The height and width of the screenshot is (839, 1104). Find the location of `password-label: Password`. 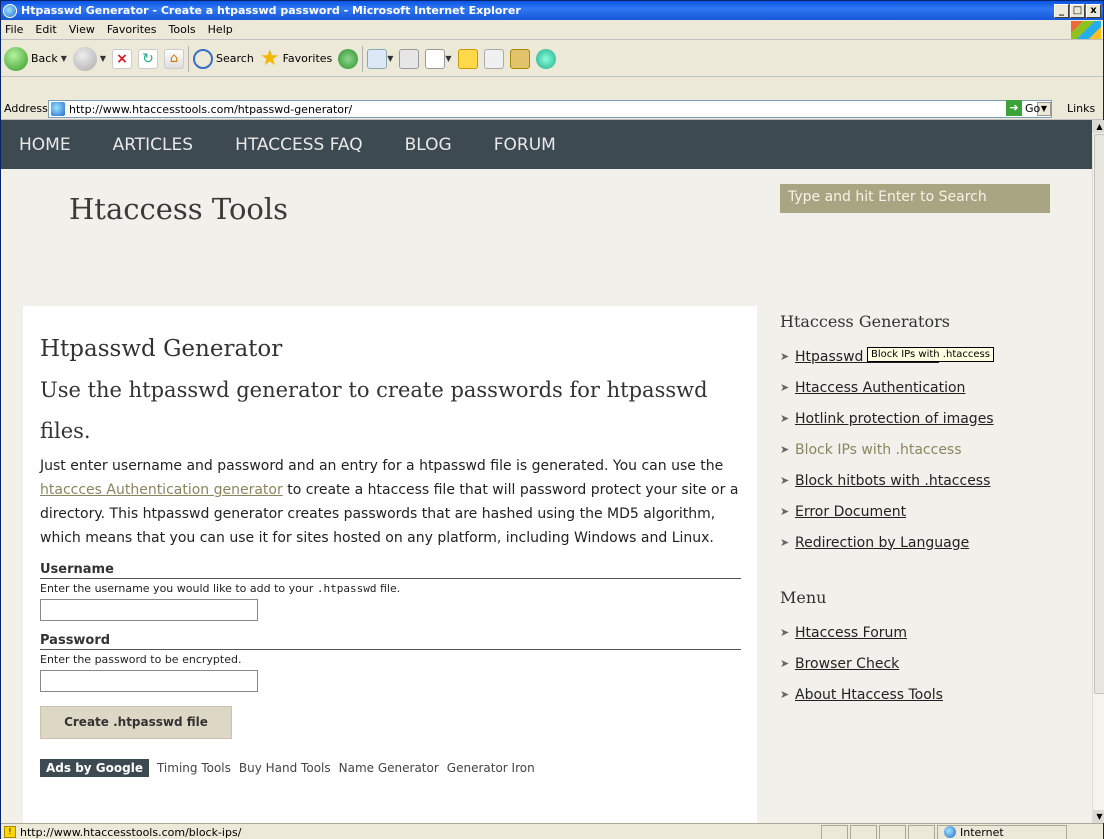

password-label: Password is located at coordinates (390, 641).